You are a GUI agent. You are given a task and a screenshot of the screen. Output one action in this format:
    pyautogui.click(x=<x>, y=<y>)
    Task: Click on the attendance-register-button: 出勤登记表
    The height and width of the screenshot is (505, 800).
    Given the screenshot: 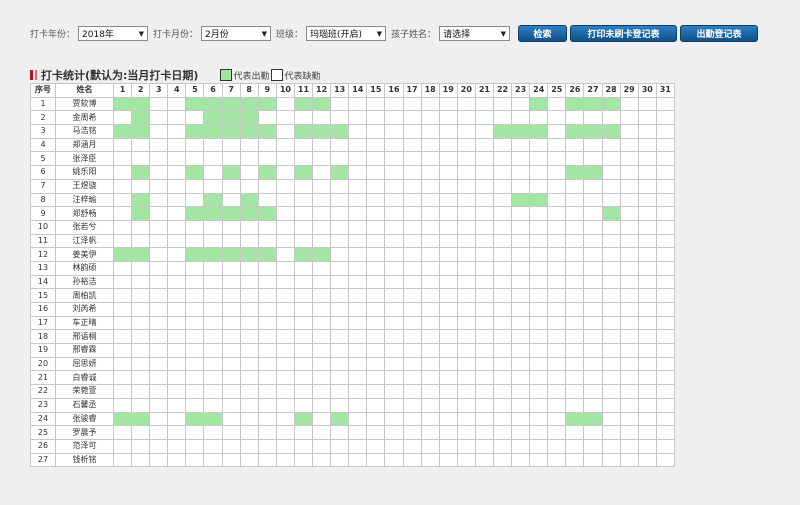 What is the action you would take?
    pyautogui.click(x=719, y=33)
    